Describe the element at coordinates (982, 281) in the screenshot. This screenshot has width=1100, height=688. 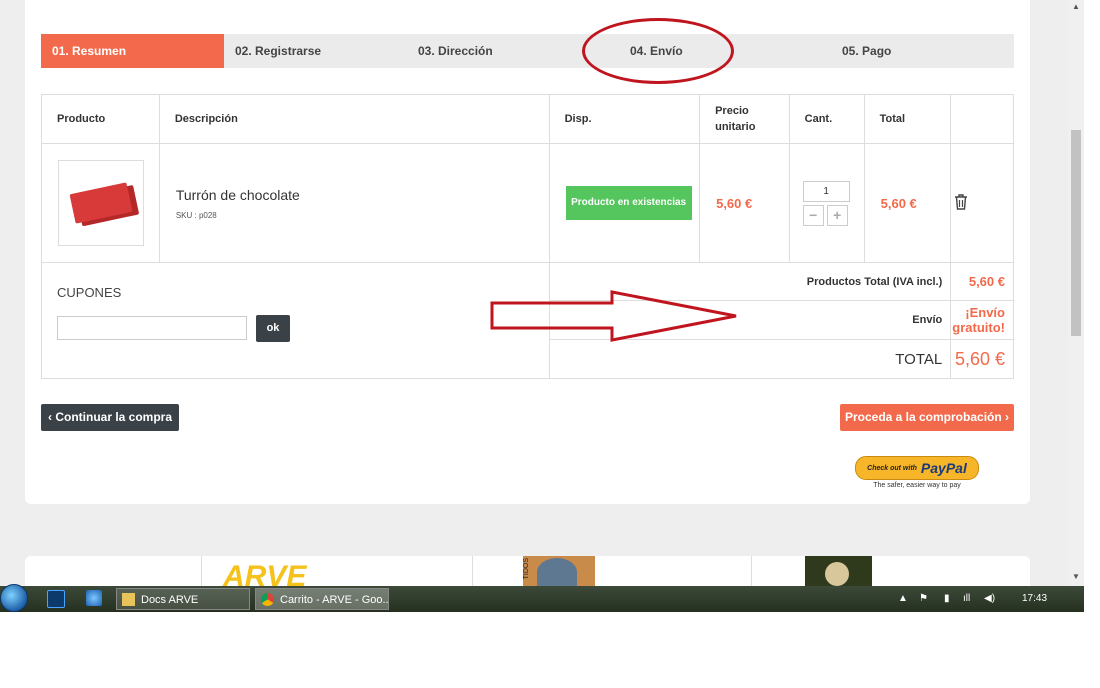
I see `products-total-value: 5,60 €` at that location.